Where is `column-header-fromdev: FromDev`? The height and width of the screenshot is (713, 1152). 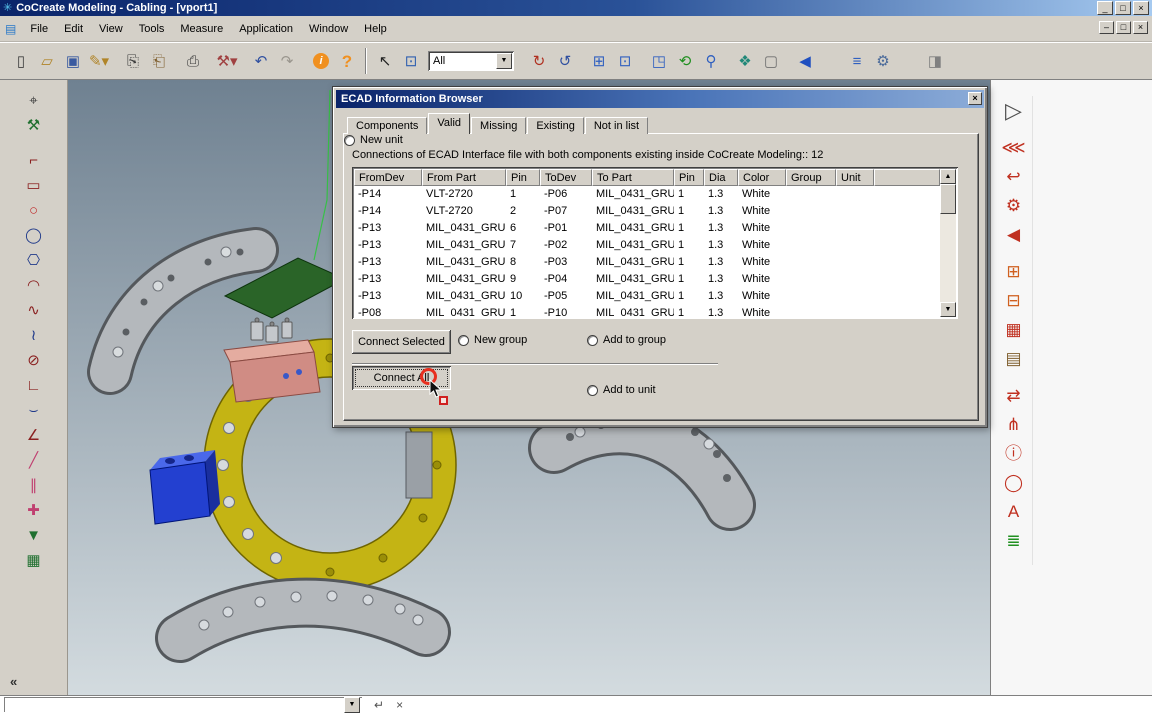
column-header-fromdev: FromDev is located at coordinates (388, 177).